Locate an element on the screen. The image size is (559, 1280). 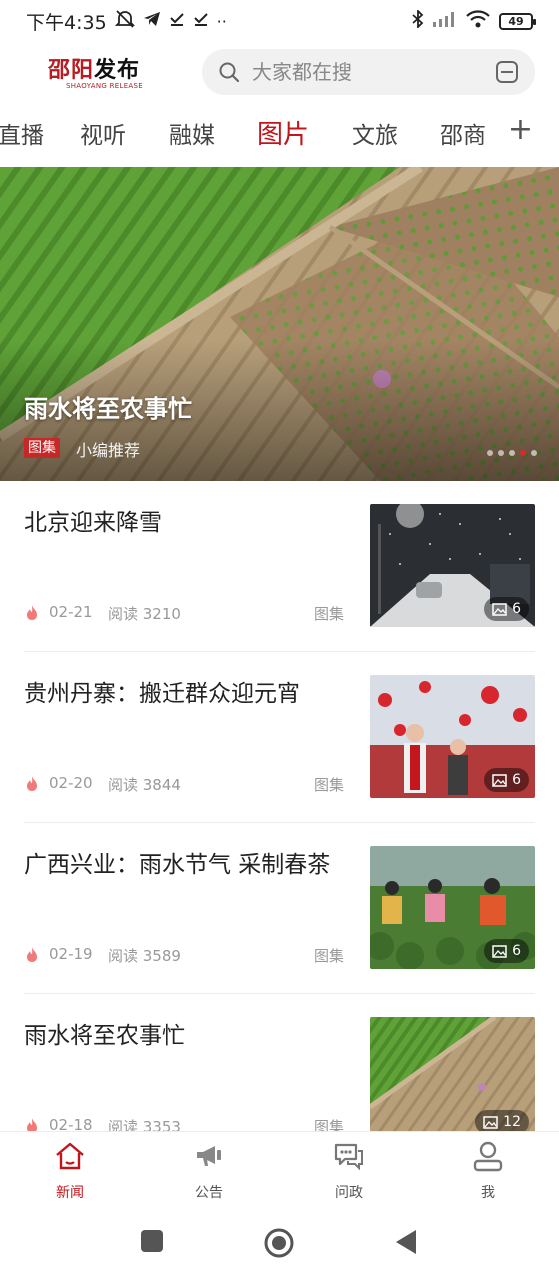
news-read-count: 阅读 3844 is located at coordinates (144, 785).